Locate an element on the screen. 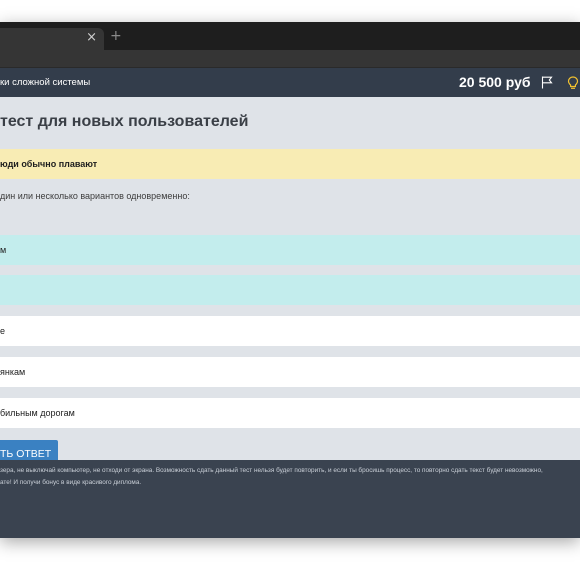 Image resolution: width=580 pixels, height=580 pixels. site-brand: ки сложной системы is located at coordinates (45, 82).